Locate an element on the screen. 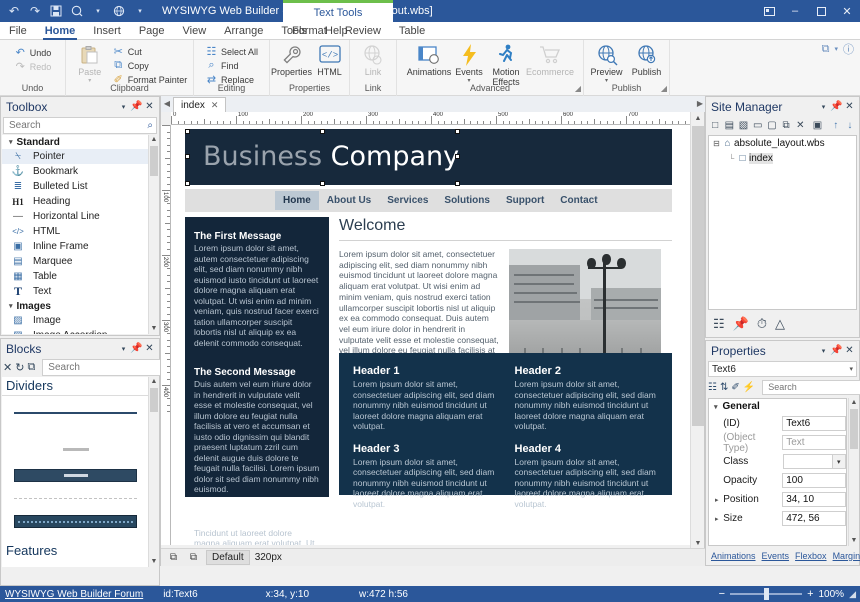  resize-grip-icon: ◢ is located at coordinates (852, 594).